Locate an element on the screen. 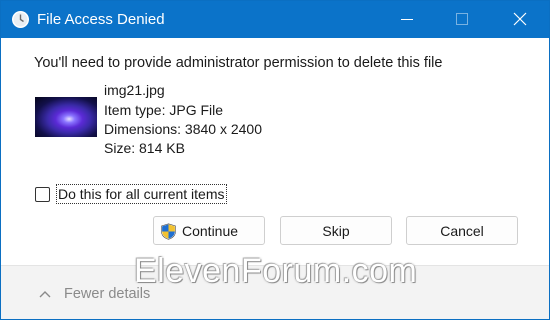  file-dimensions: Dimensions: 3840 x 2400 is located at coordinates (183, 129).